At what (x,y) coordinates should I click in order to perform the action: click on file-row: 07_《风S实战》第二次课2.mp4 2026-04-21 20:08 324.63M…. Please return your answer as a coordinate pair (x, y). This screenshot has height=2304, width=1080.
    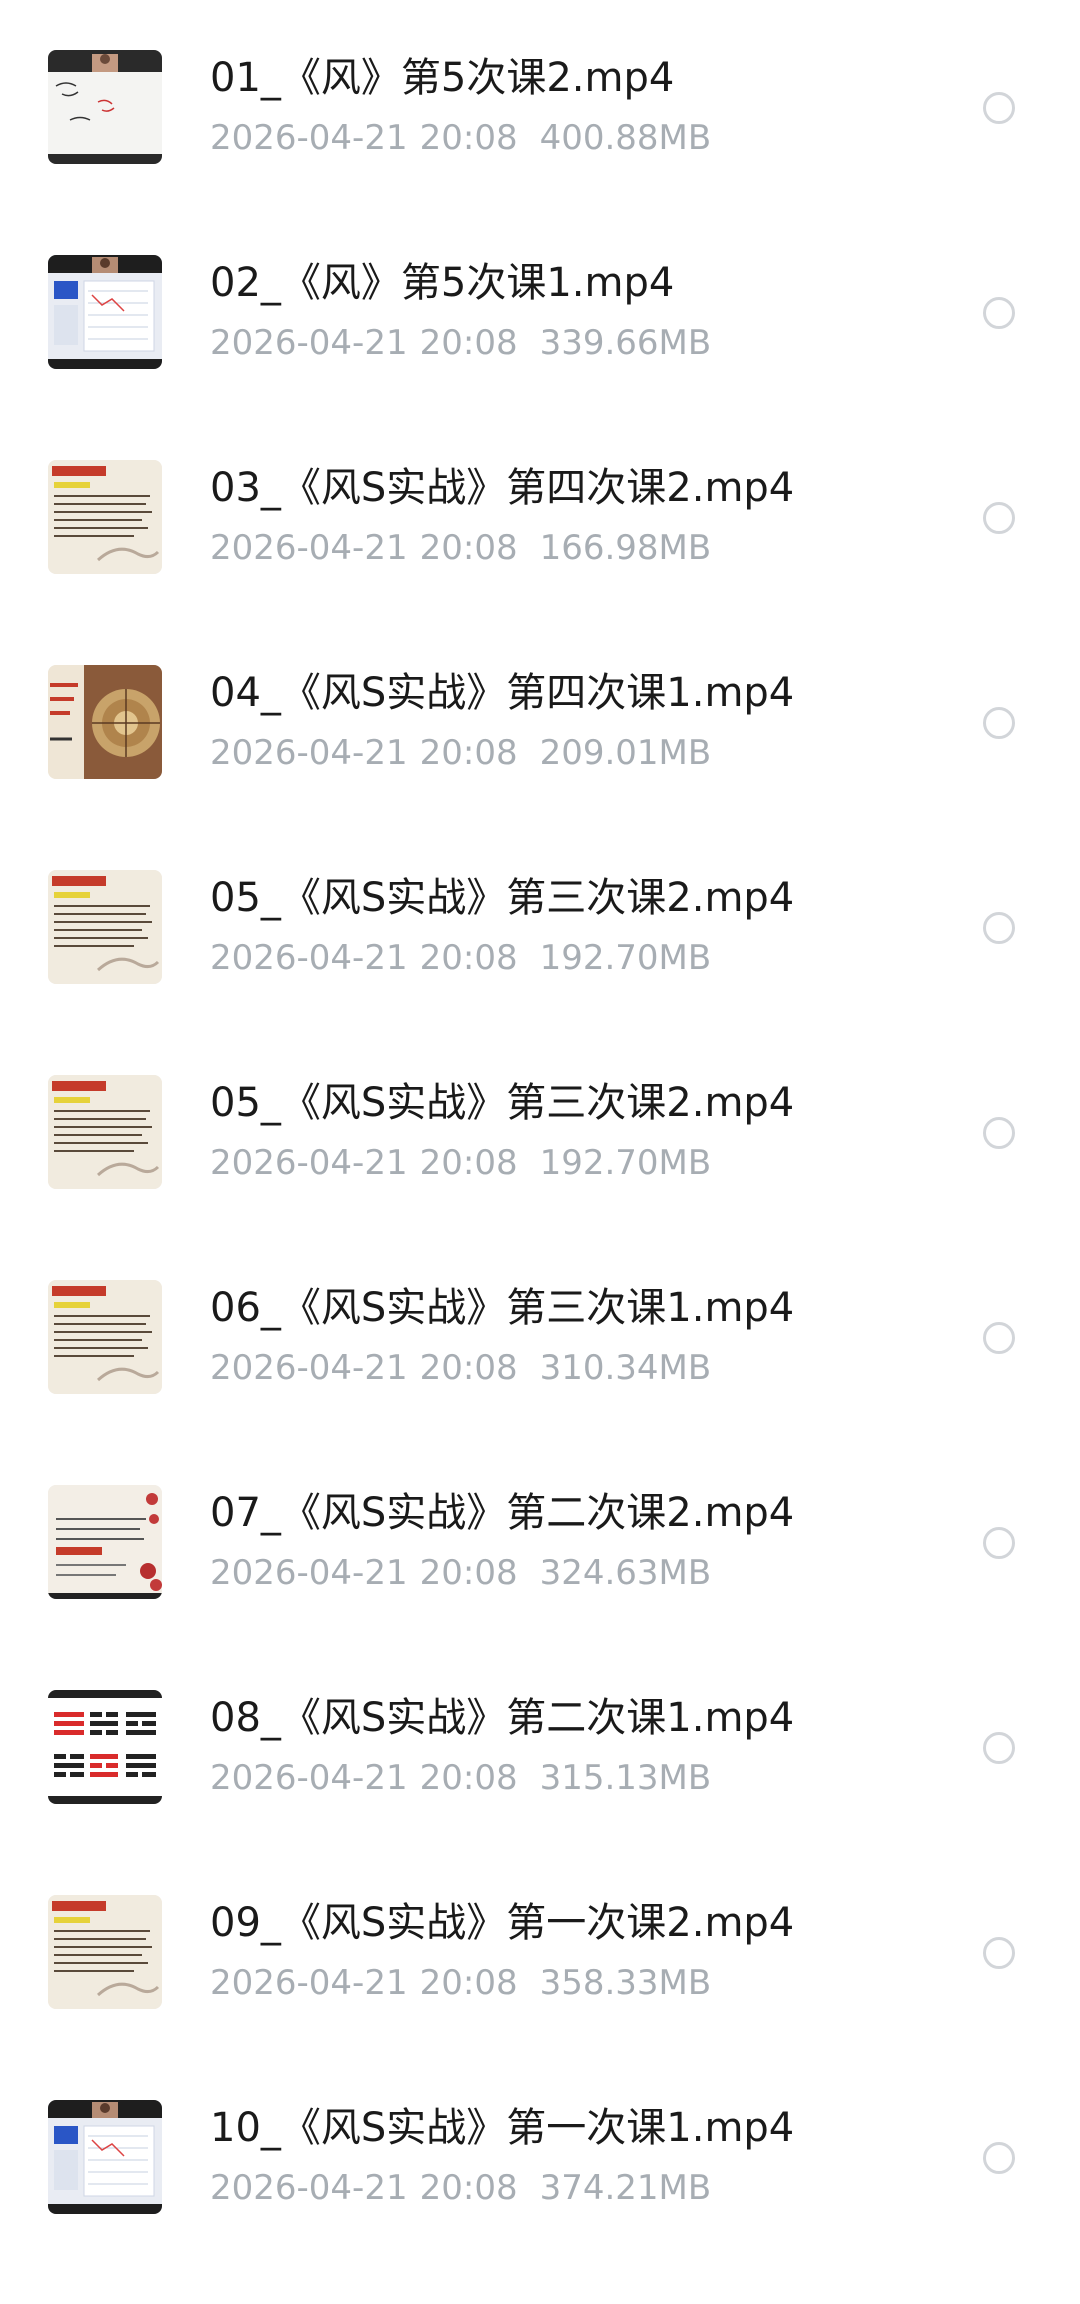
    Looking at the image, I should click on (540, 1587).